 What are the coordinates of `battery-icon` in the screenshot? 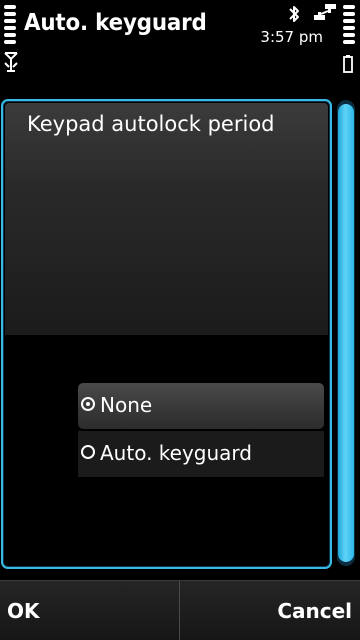 It's located at (348, 64).